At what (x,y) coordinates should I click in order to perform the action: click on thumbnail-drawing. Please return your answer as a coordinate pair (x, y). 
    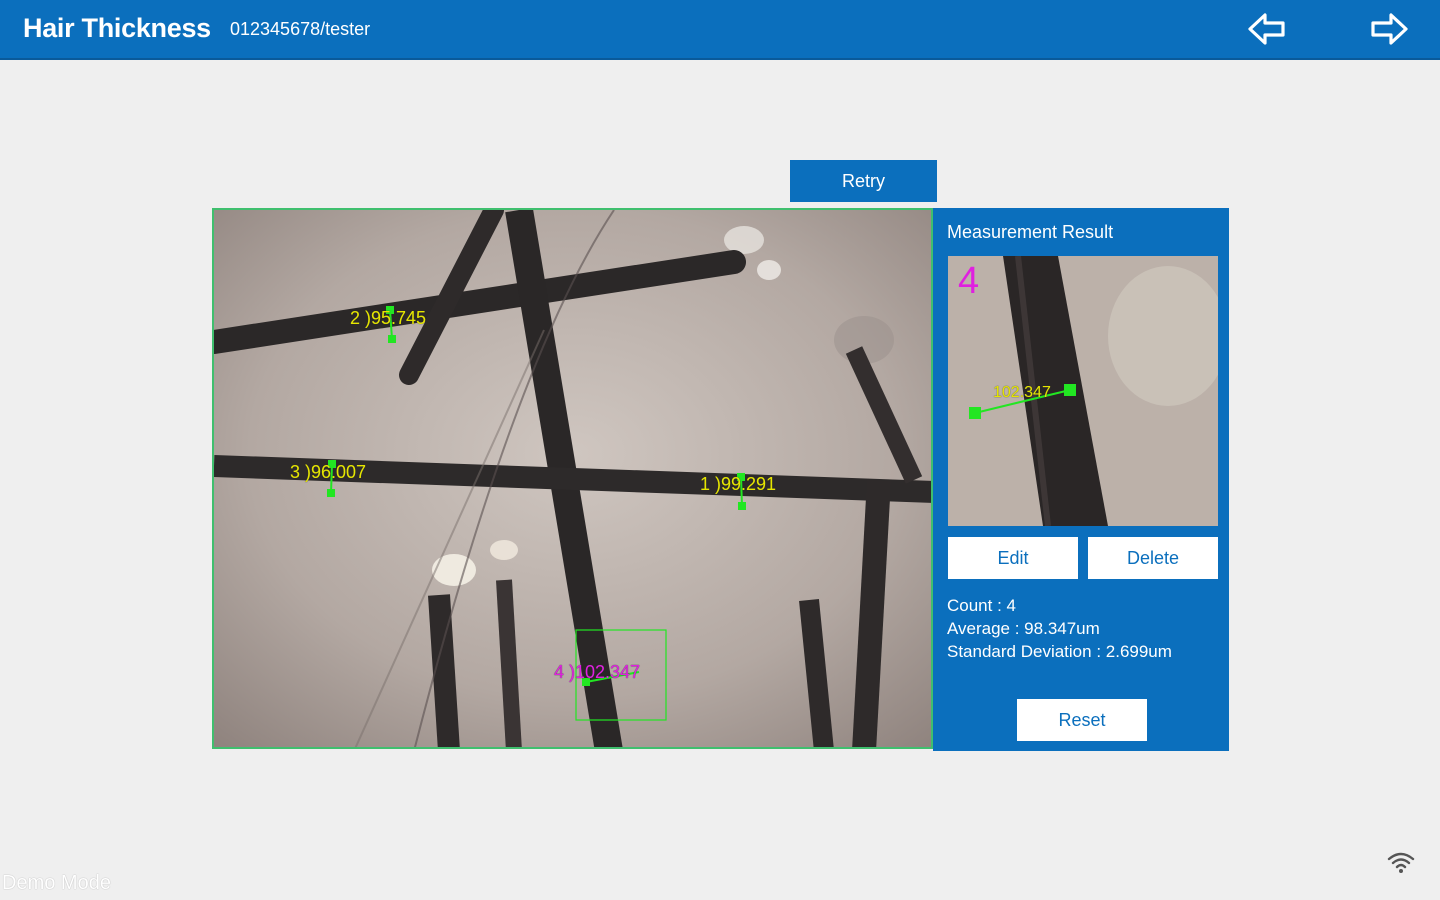
    Looking at the image, I should click on (1083, 391).